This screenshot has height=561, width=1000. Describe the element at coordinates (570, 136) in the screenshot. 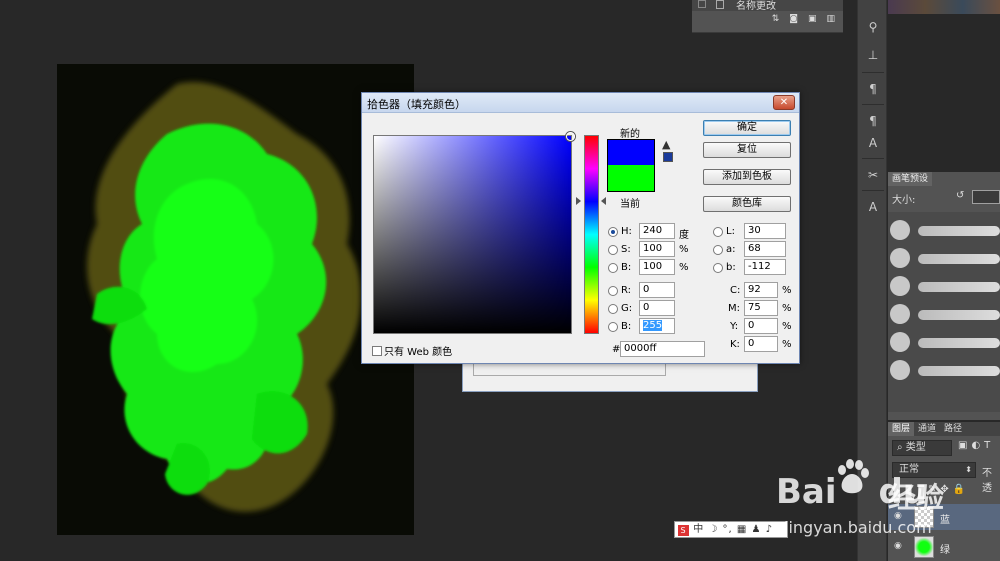

I see `color-field-cursor` at that location.